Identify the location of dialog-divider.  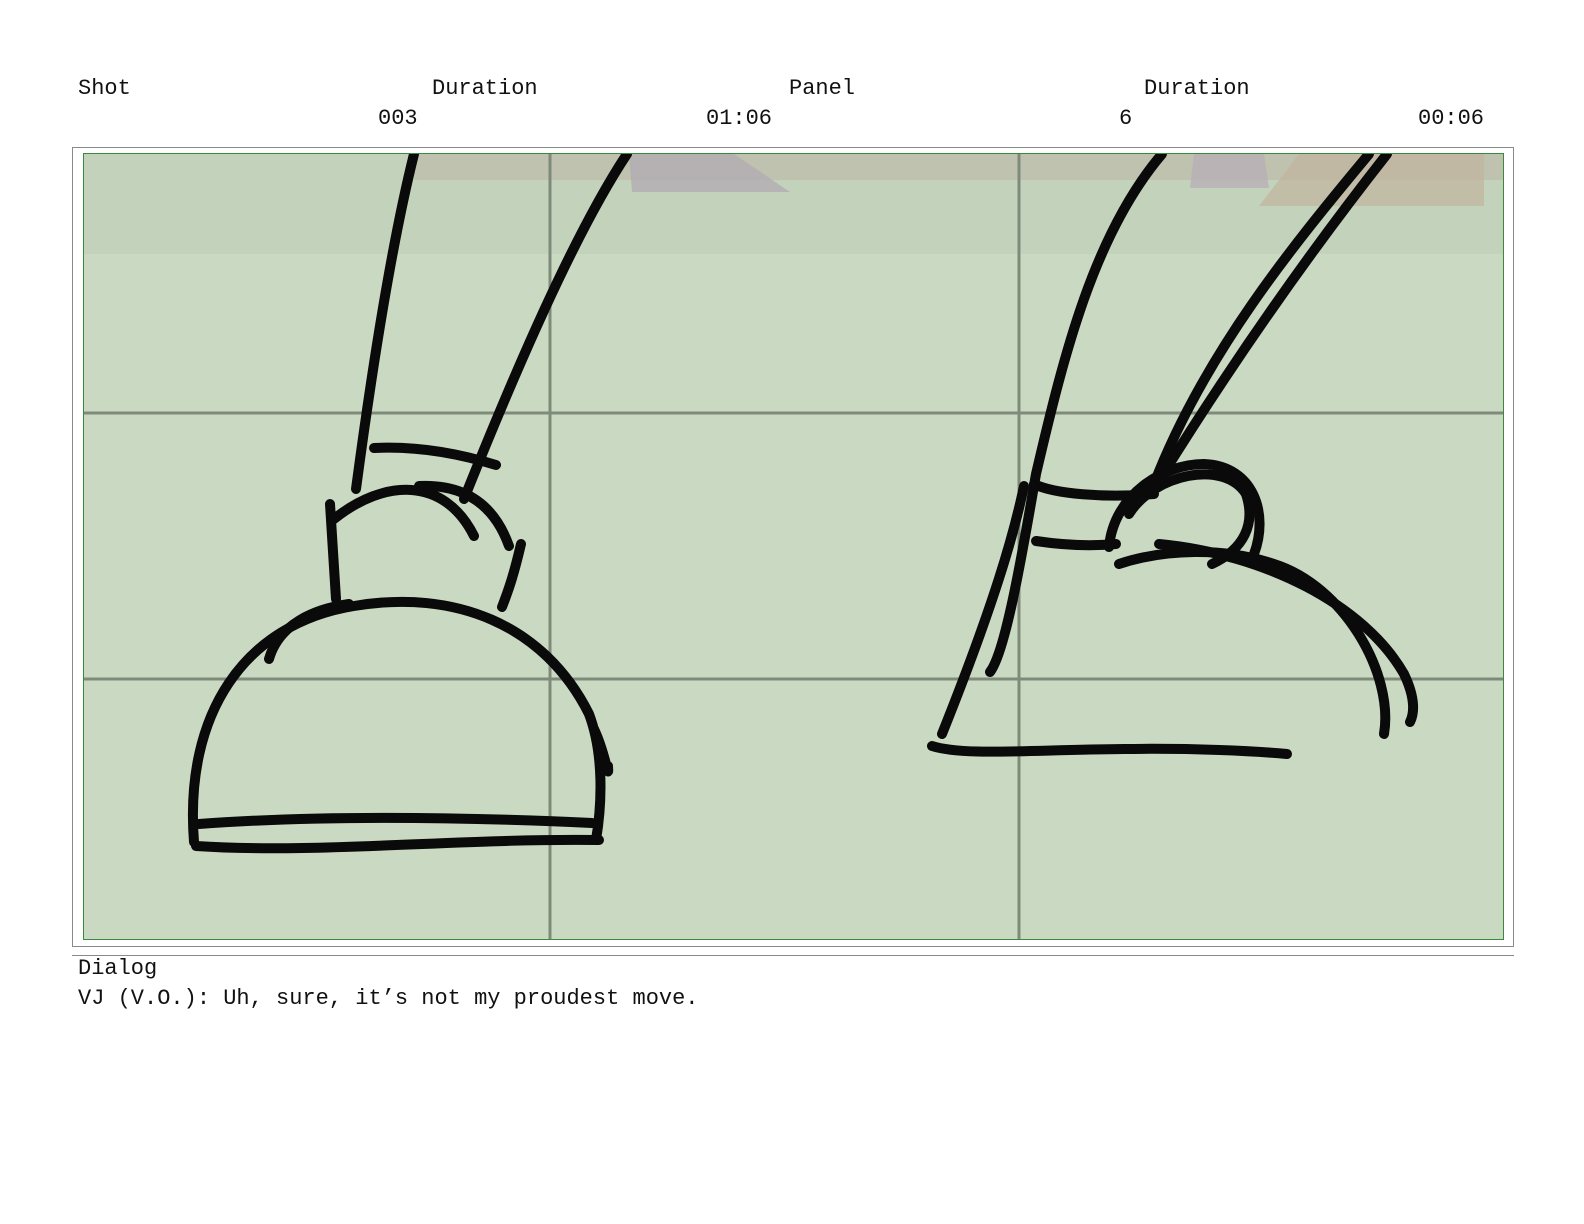
(793, 955).